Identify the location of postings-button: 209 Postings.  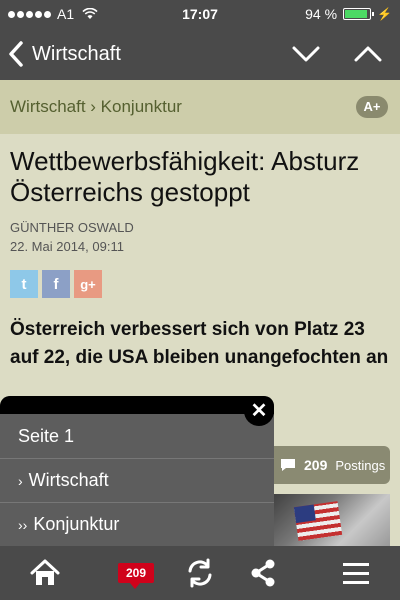
(328, 465).